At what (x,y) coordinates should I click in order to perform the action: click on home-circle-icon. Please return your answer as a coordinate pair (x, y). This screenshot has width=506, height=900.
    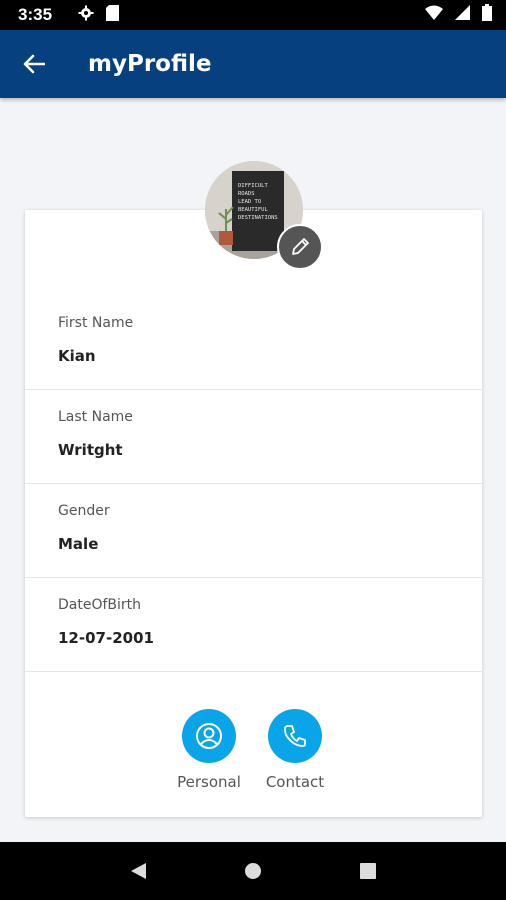
    Looking at the image, I should click on (252, 871).